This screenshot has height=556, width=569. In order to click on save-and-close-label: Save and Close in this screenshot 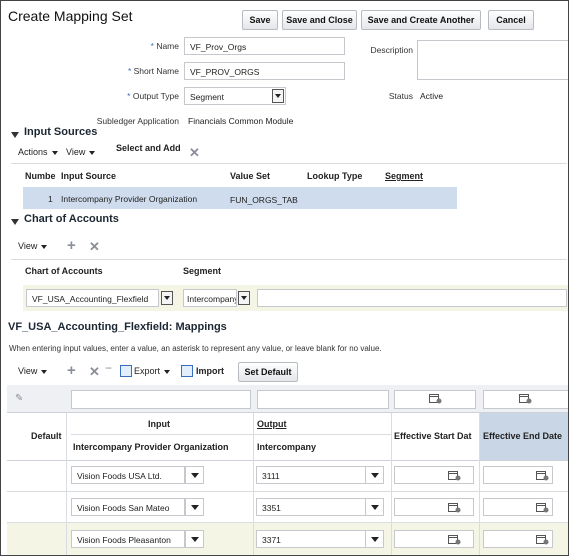, I will do `click(319, 20)`.